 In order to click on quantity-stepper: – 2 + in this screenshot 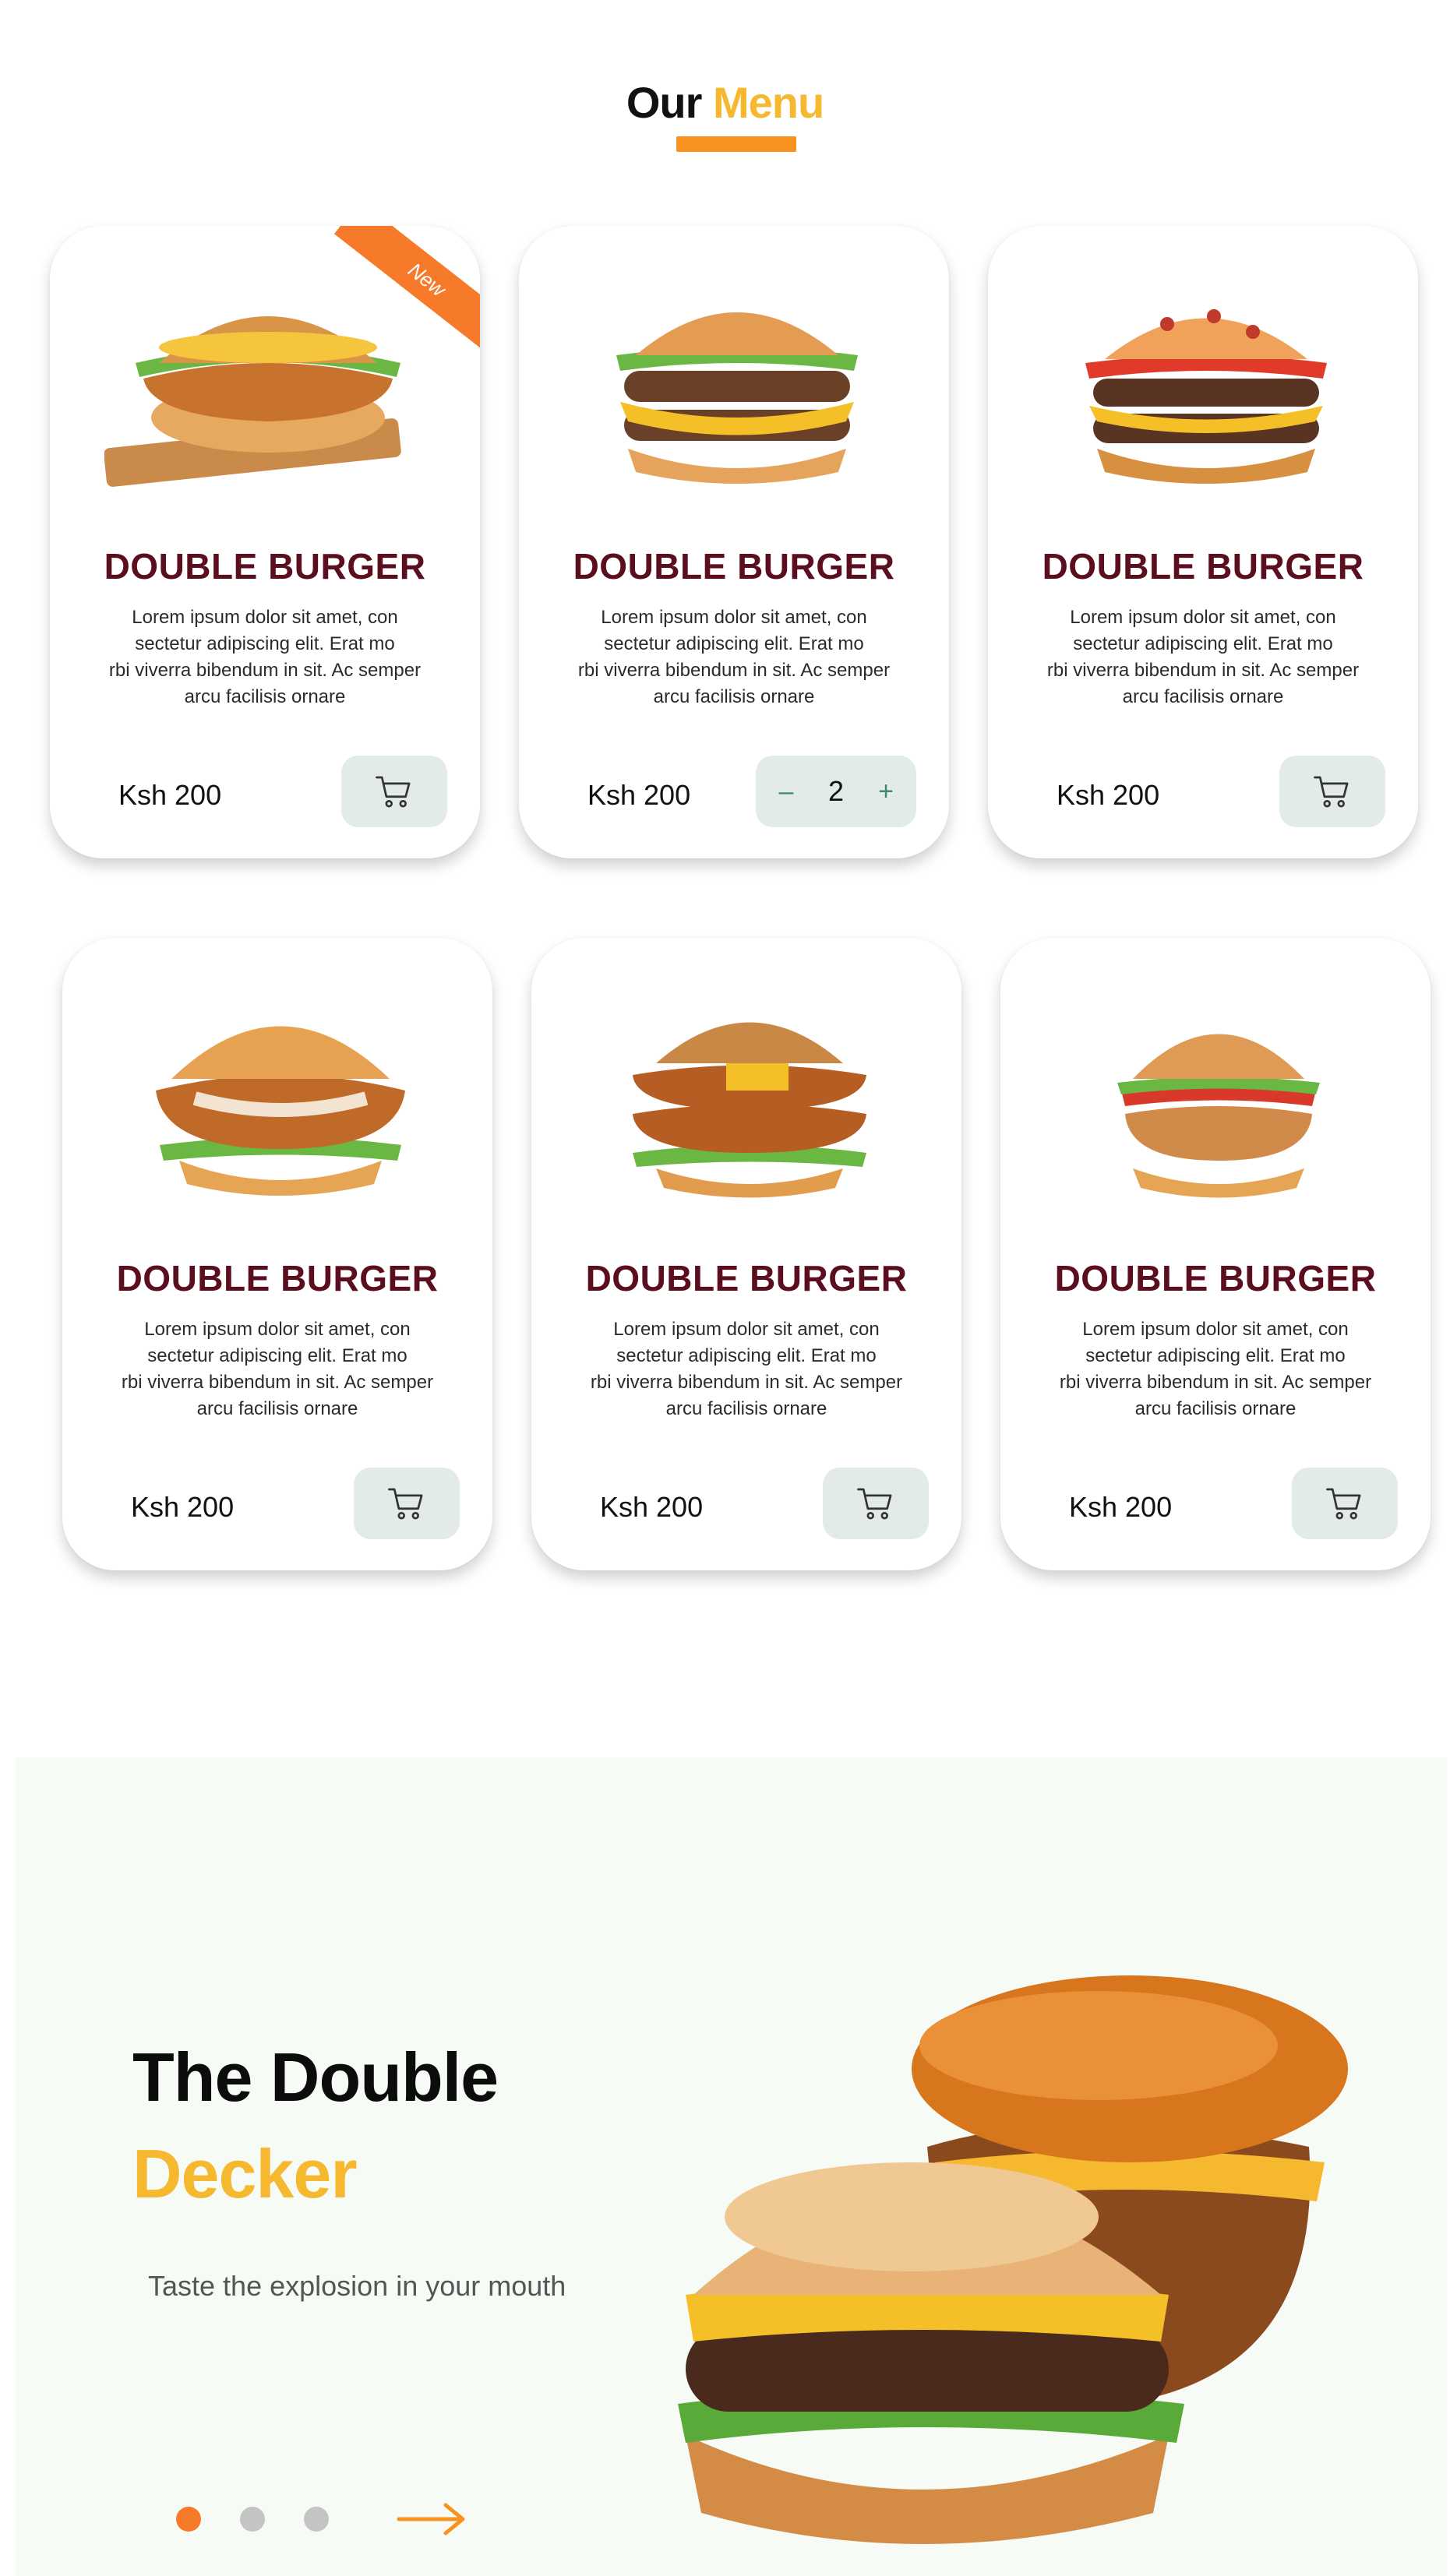, I will do `click(836, 791)`.